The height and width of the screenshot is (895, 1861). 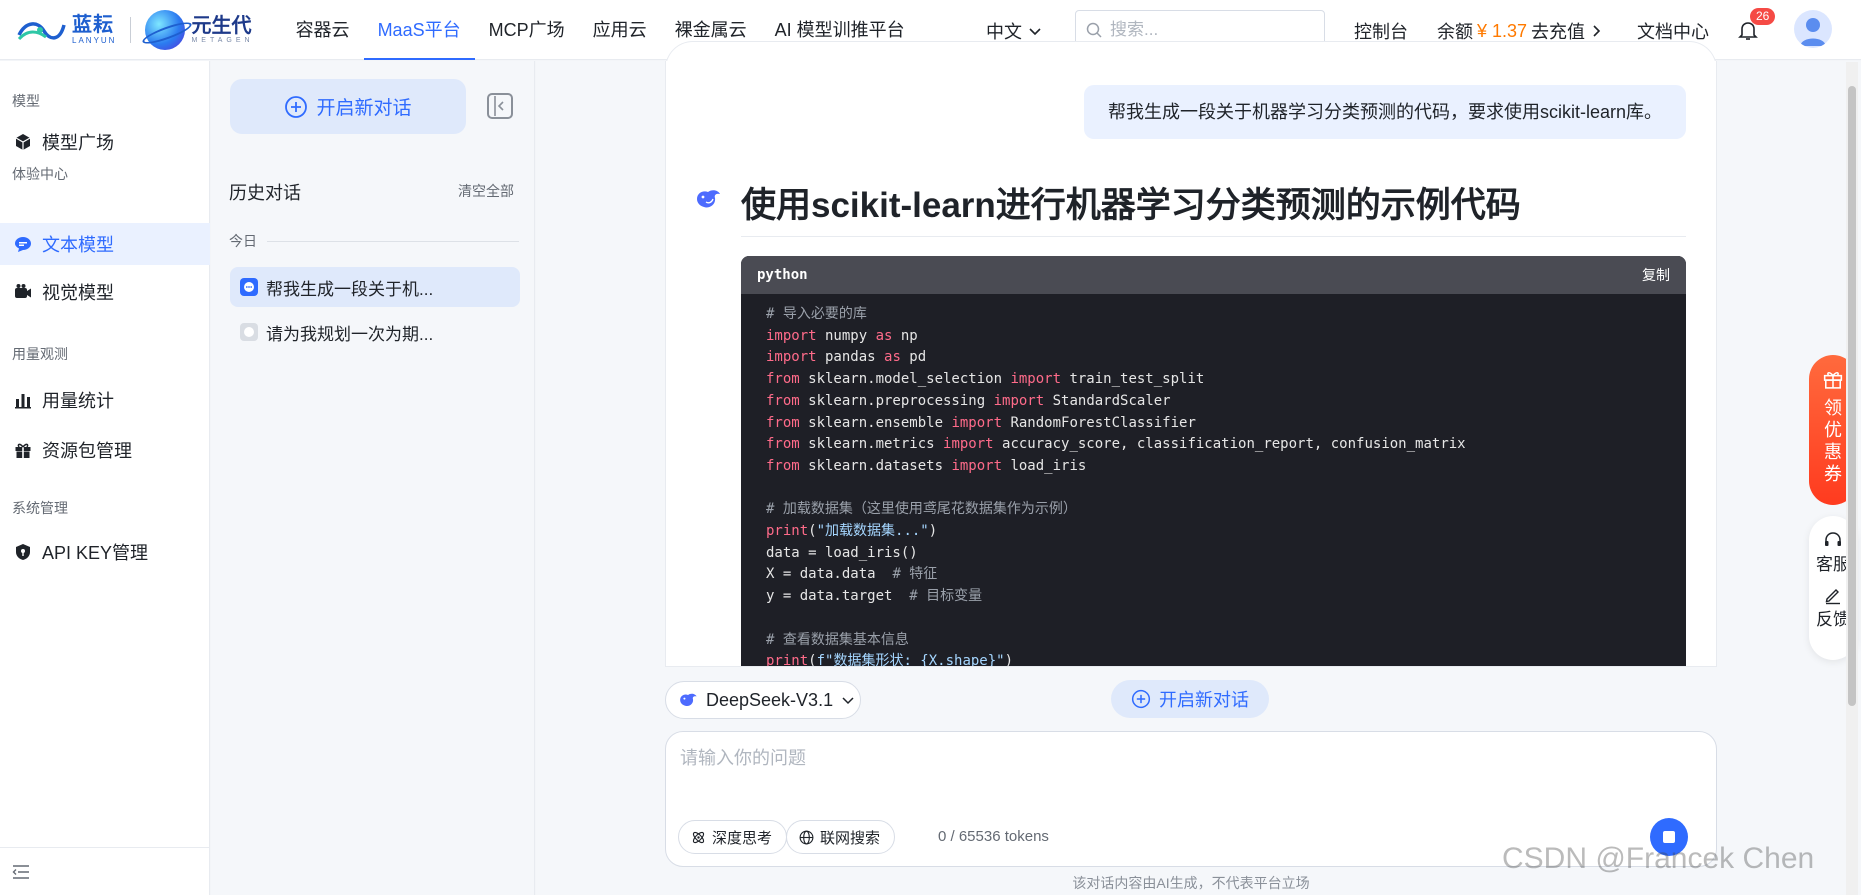 I want to click on metagen-logo: 元生代 METAGEN, so click(x=199, y=29).